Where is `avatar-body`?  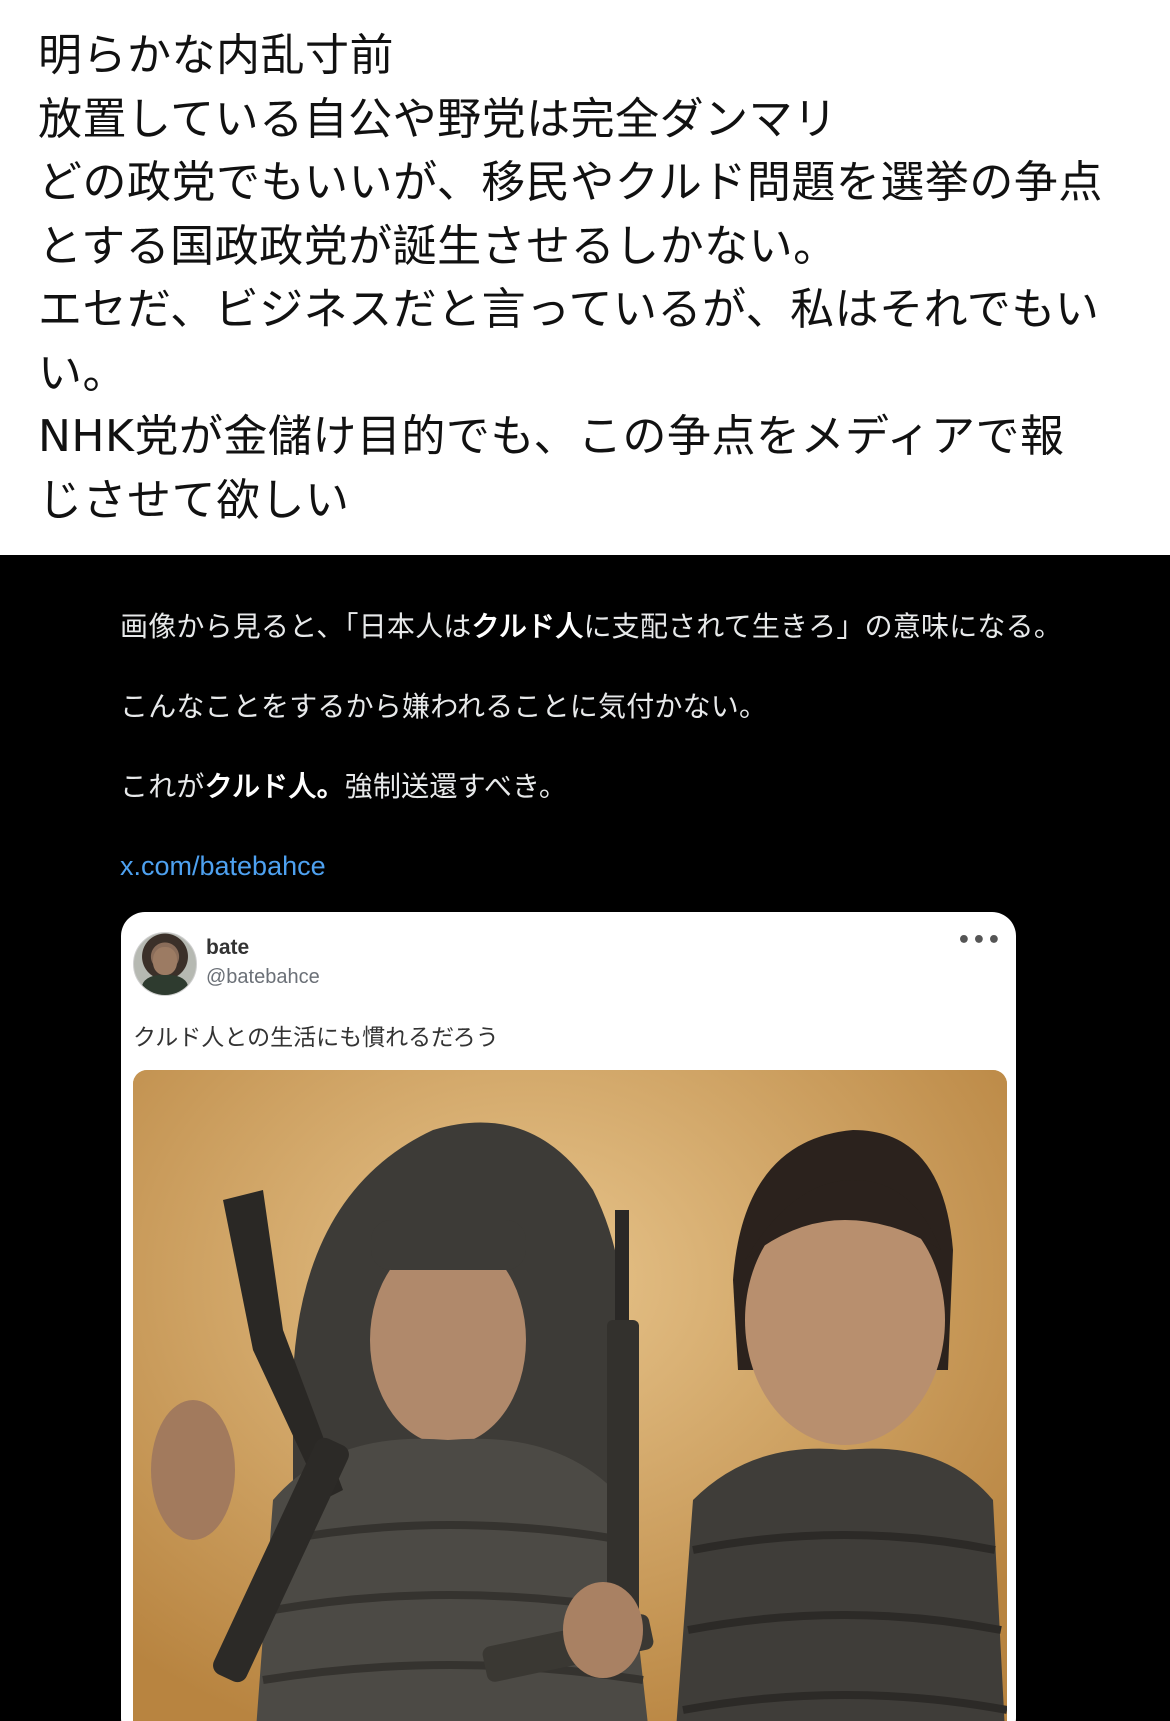
avatar-body is located at coordinates (165, 985).